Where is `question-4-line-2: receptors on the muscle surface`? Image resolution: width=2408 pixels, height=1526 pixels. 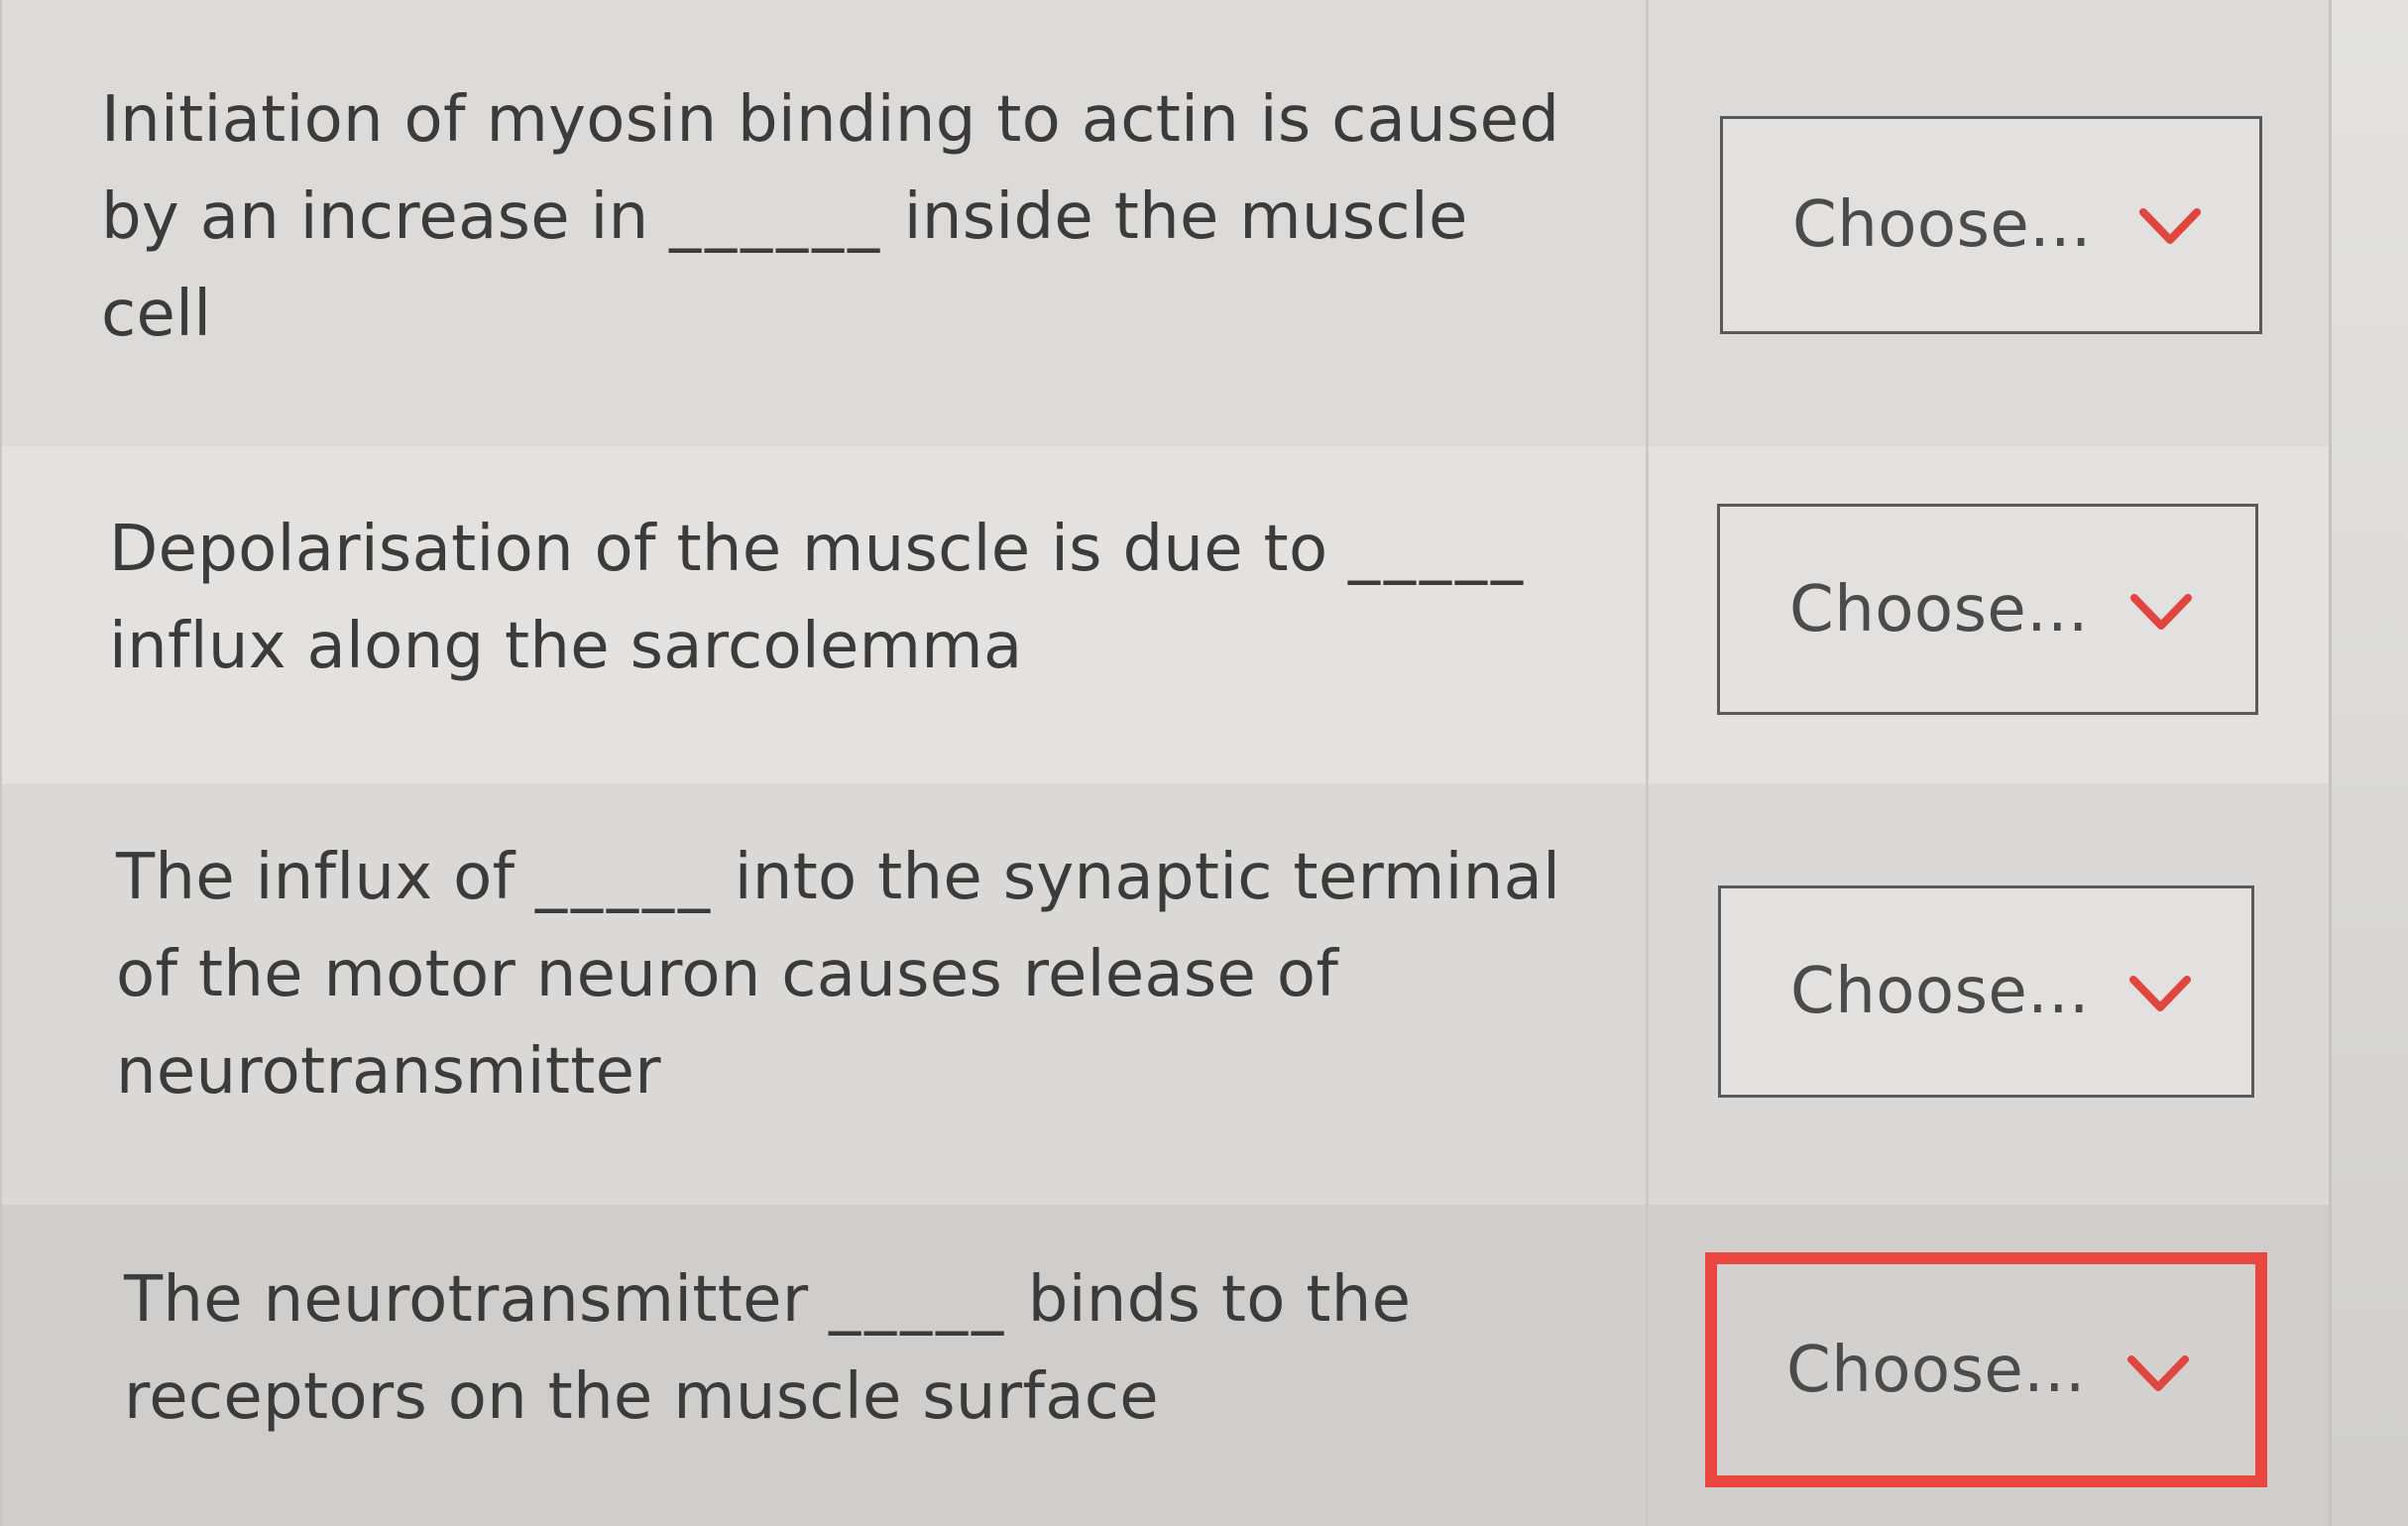 question-4-line-2: receptors on the muscle surface is located at coordinates (641, 1397).